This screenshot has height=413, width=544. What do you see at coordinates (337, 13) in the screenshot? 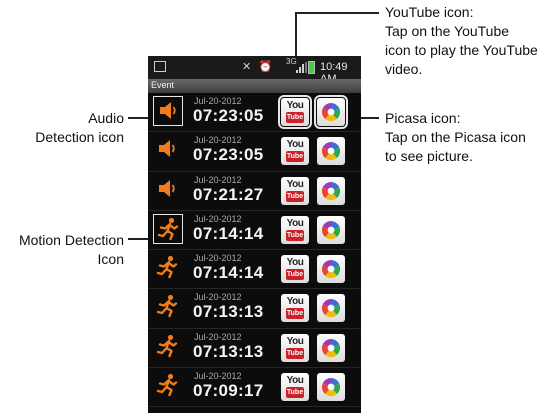
I see `youtube-leader-h` at bounding box center [337, 13].